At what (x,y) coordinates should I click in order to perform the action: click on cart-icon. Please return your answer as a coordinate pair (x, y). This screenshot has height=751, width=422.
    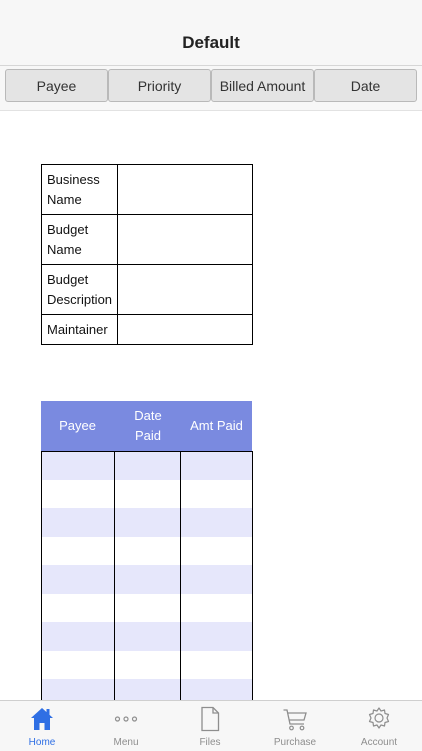
    Looking at the image, I should click on (295, 720).